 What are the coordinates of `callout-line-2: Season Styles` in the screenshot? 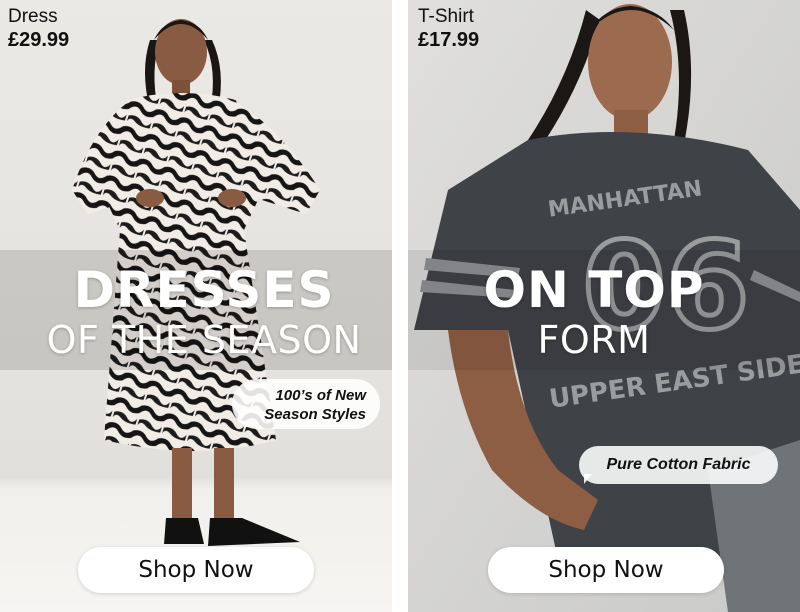 It's located at (315, 414).